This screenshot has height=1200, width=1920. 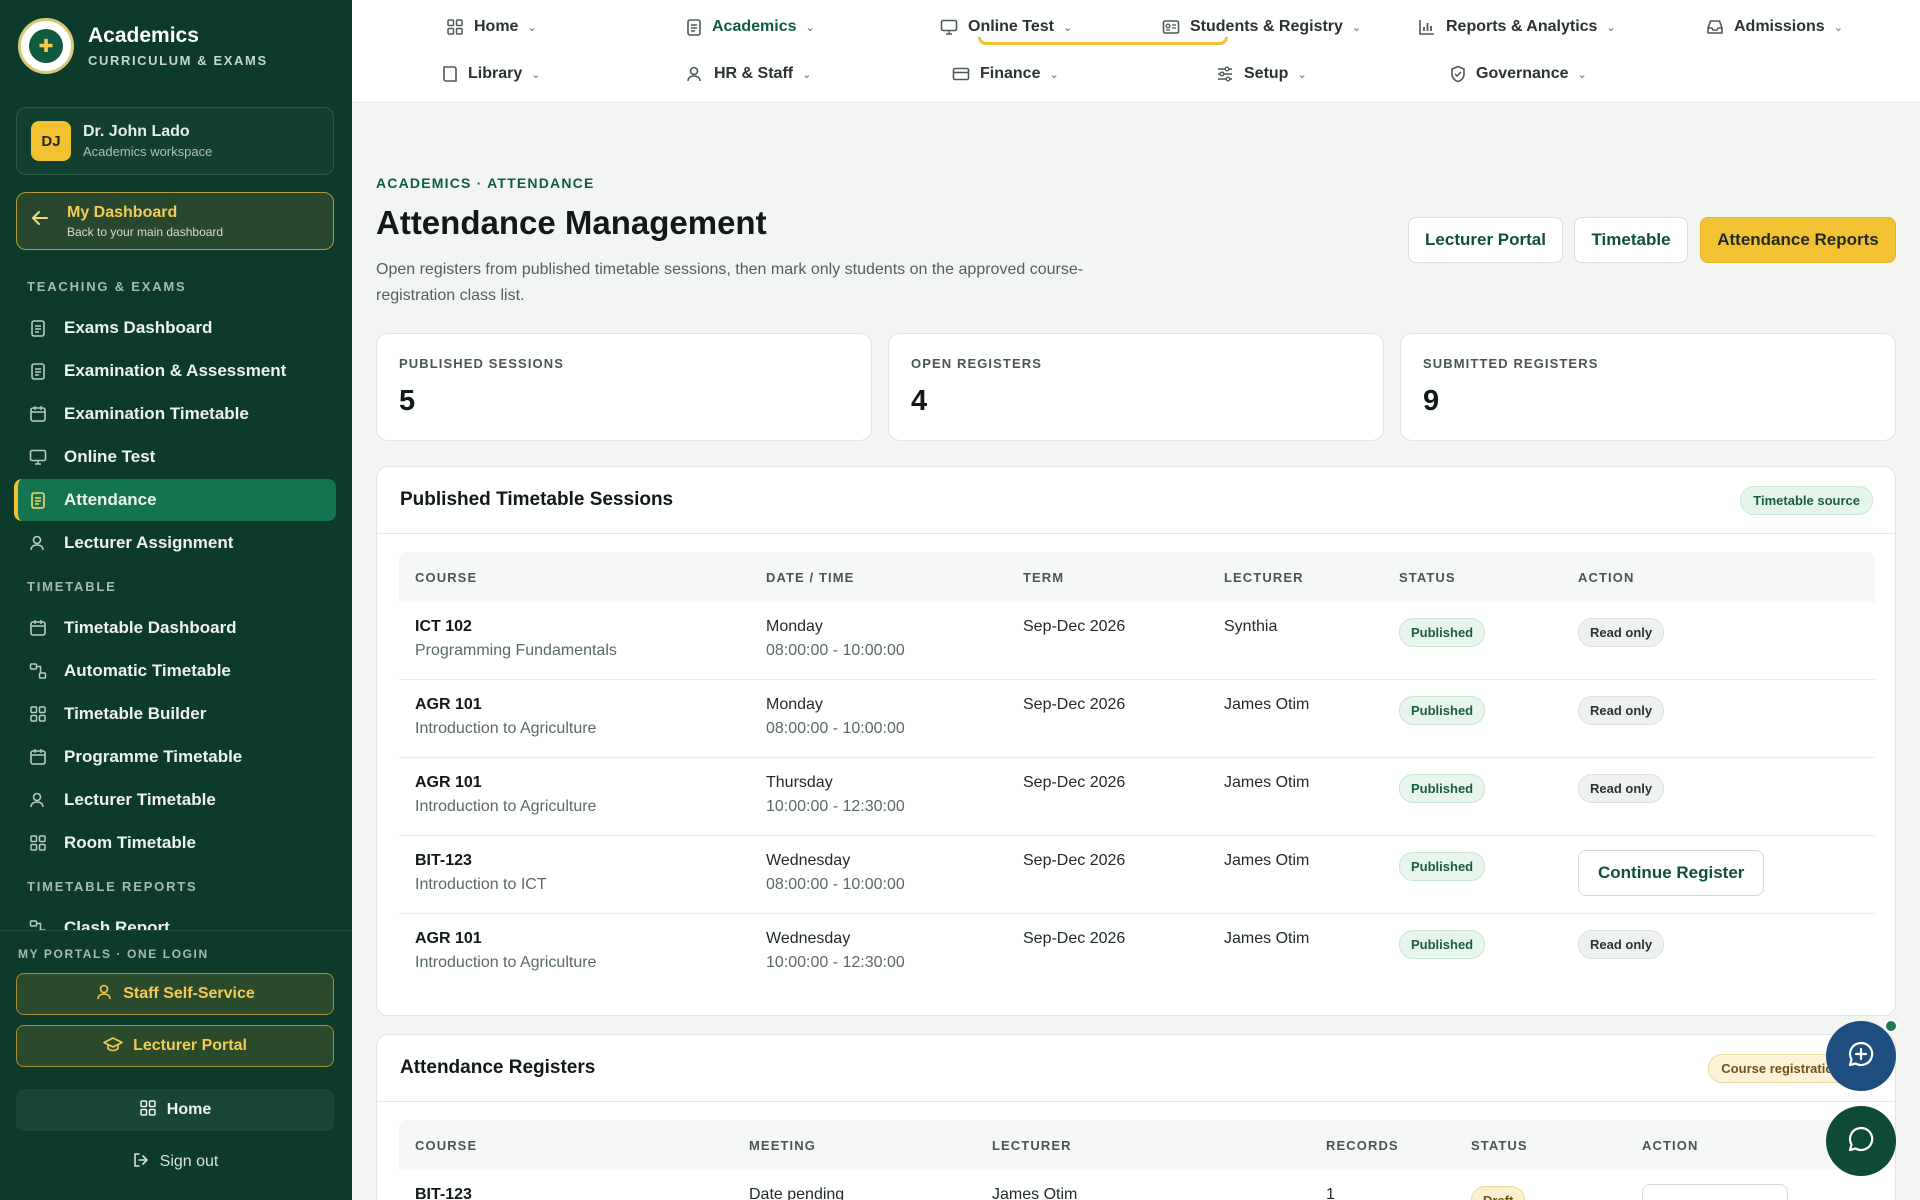 I want to click on avatar: DJ, so click(x=51, y=141).